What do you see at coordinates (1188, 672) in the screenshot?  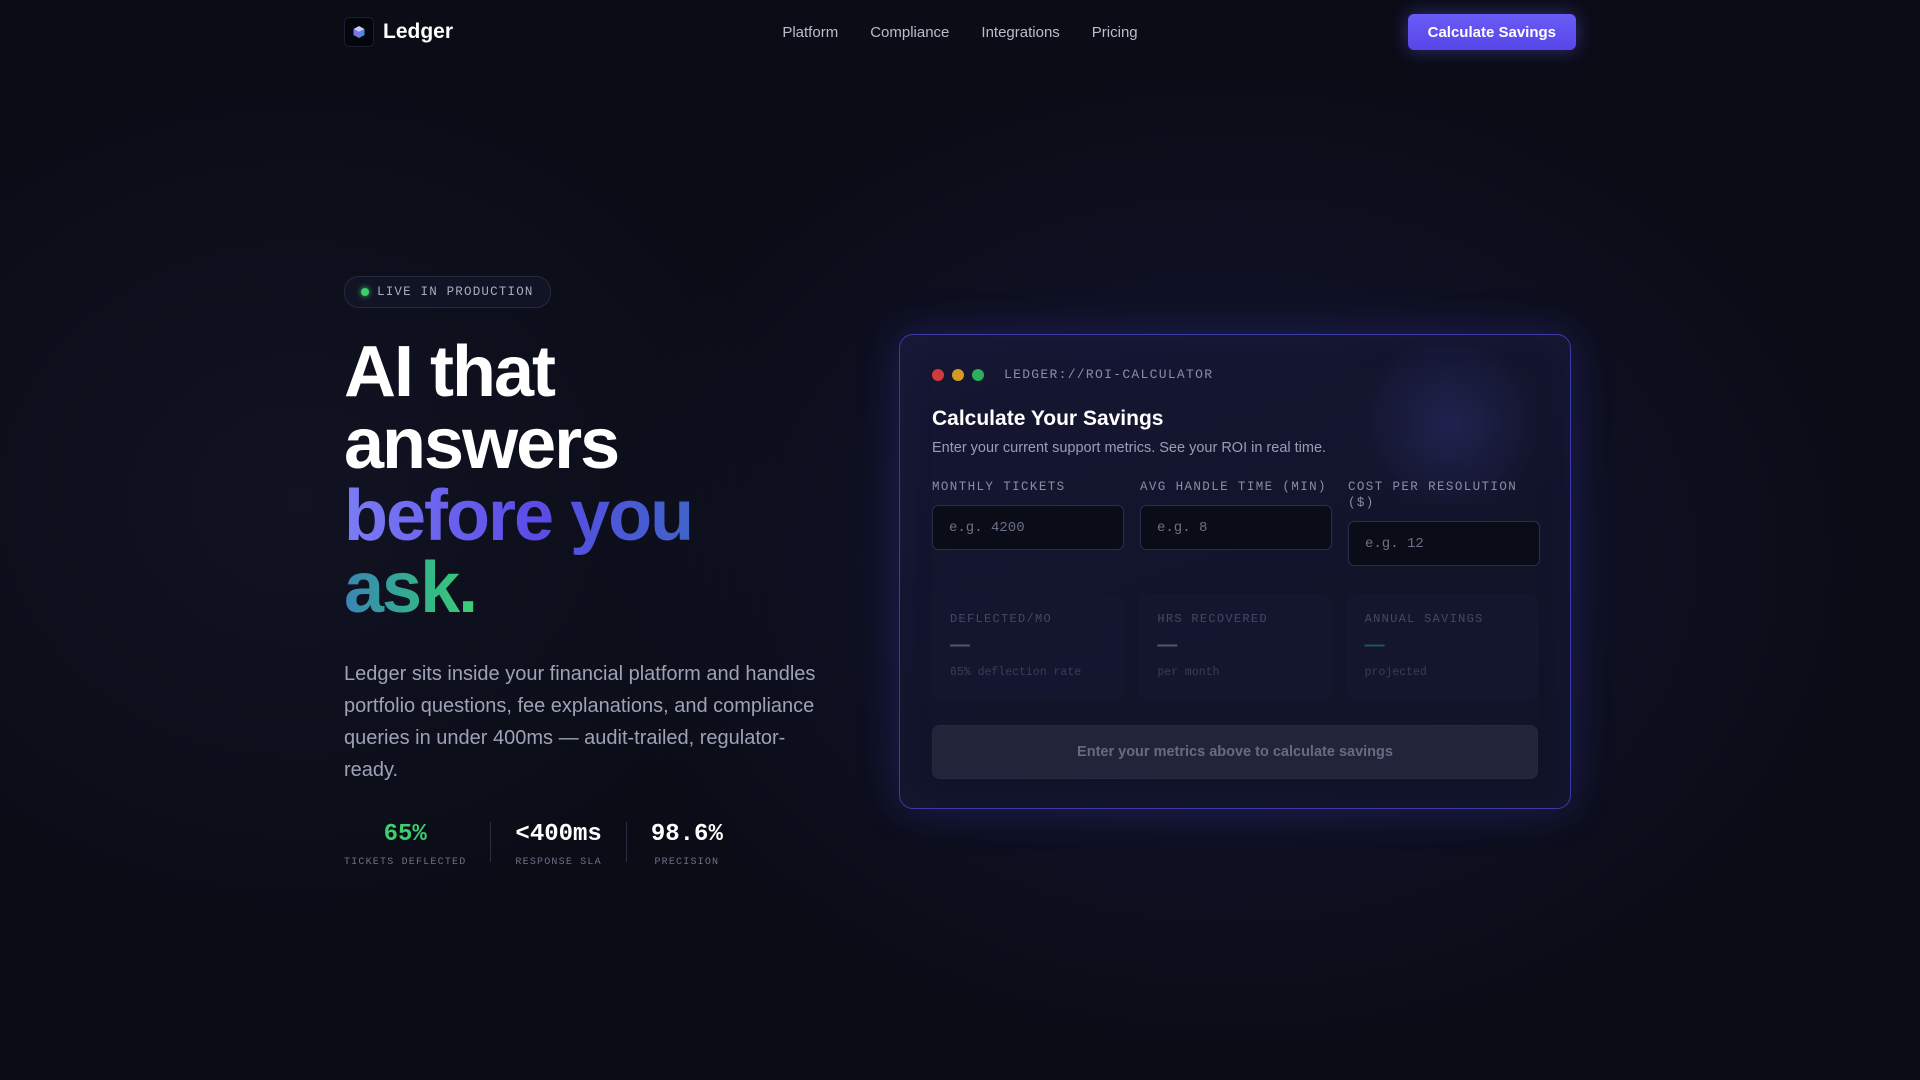 I see `result-note: per month` at bounding box center [1188, 672].